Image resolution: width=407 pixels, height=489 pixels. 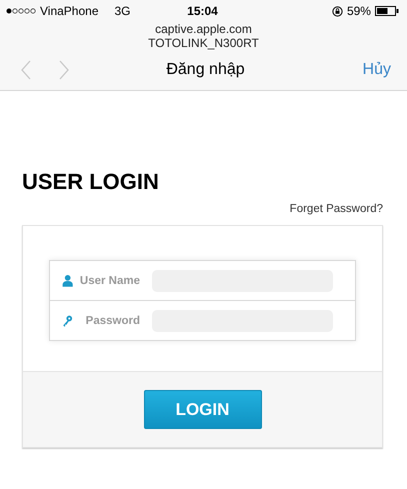 What do you see at coordinates (202, 11) in the screenshot?
I see `clock-time: 15:04` at bounding box center [202, 11].